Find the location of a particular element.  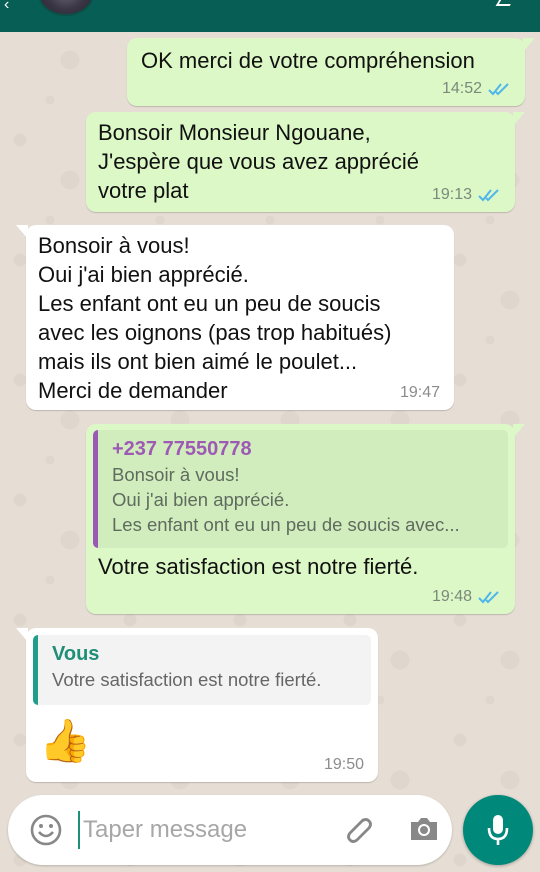

chat-header: ‹ is located at coordinates (270, 16).